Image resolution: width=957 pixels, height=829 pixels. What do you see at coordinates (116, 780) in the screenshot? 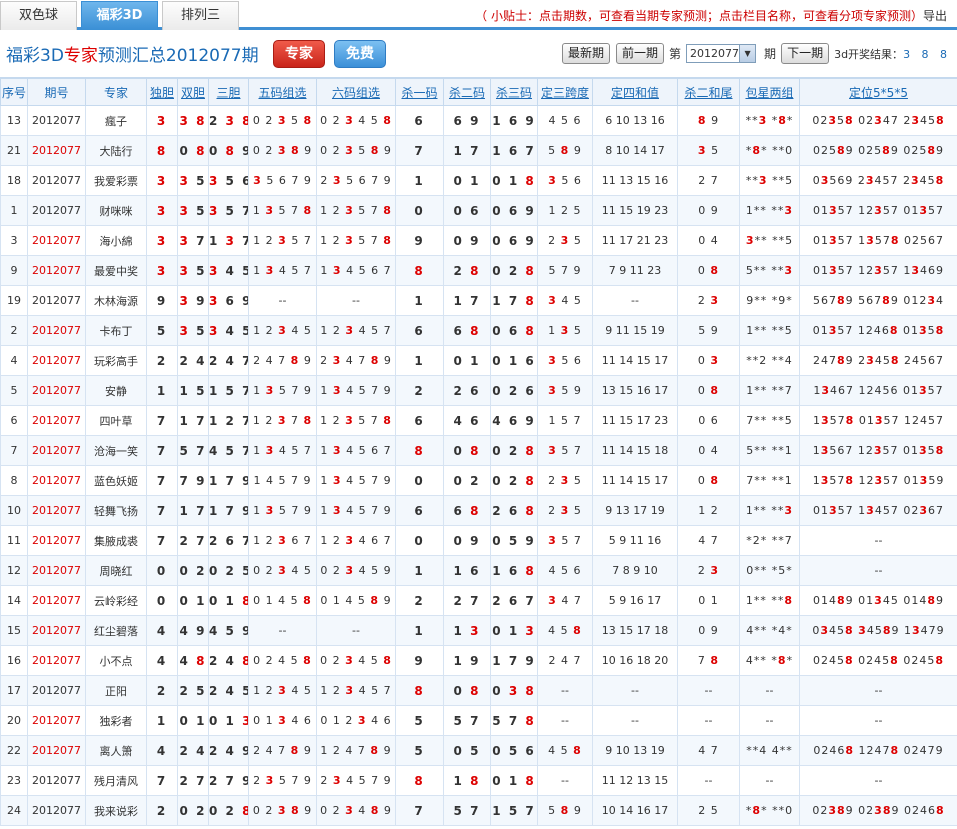
I see `cell-expert: 残月清风` at bounding box center [116, 780].